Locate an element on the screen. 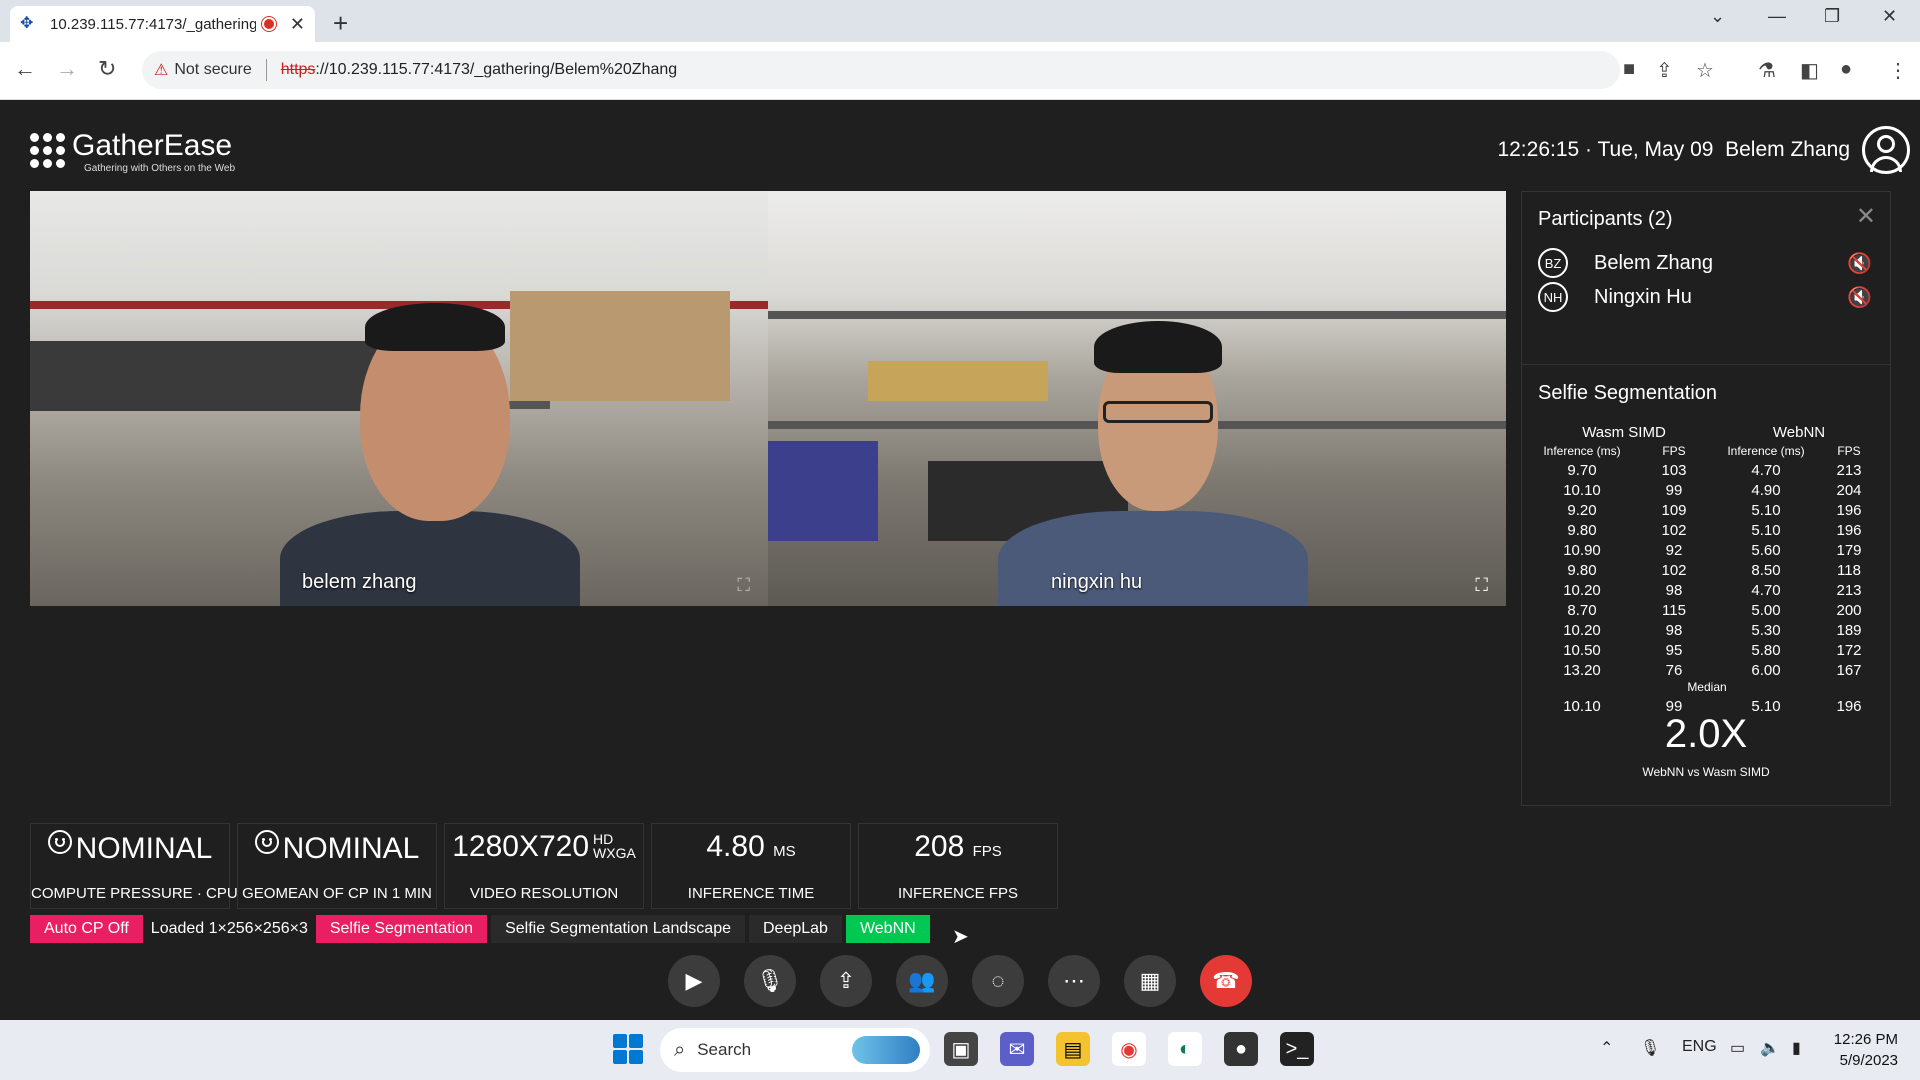 Image resolution: width=1920 pixels, height=1080 pixels. camera-button: ▶ is located at coordinates (694, 981).